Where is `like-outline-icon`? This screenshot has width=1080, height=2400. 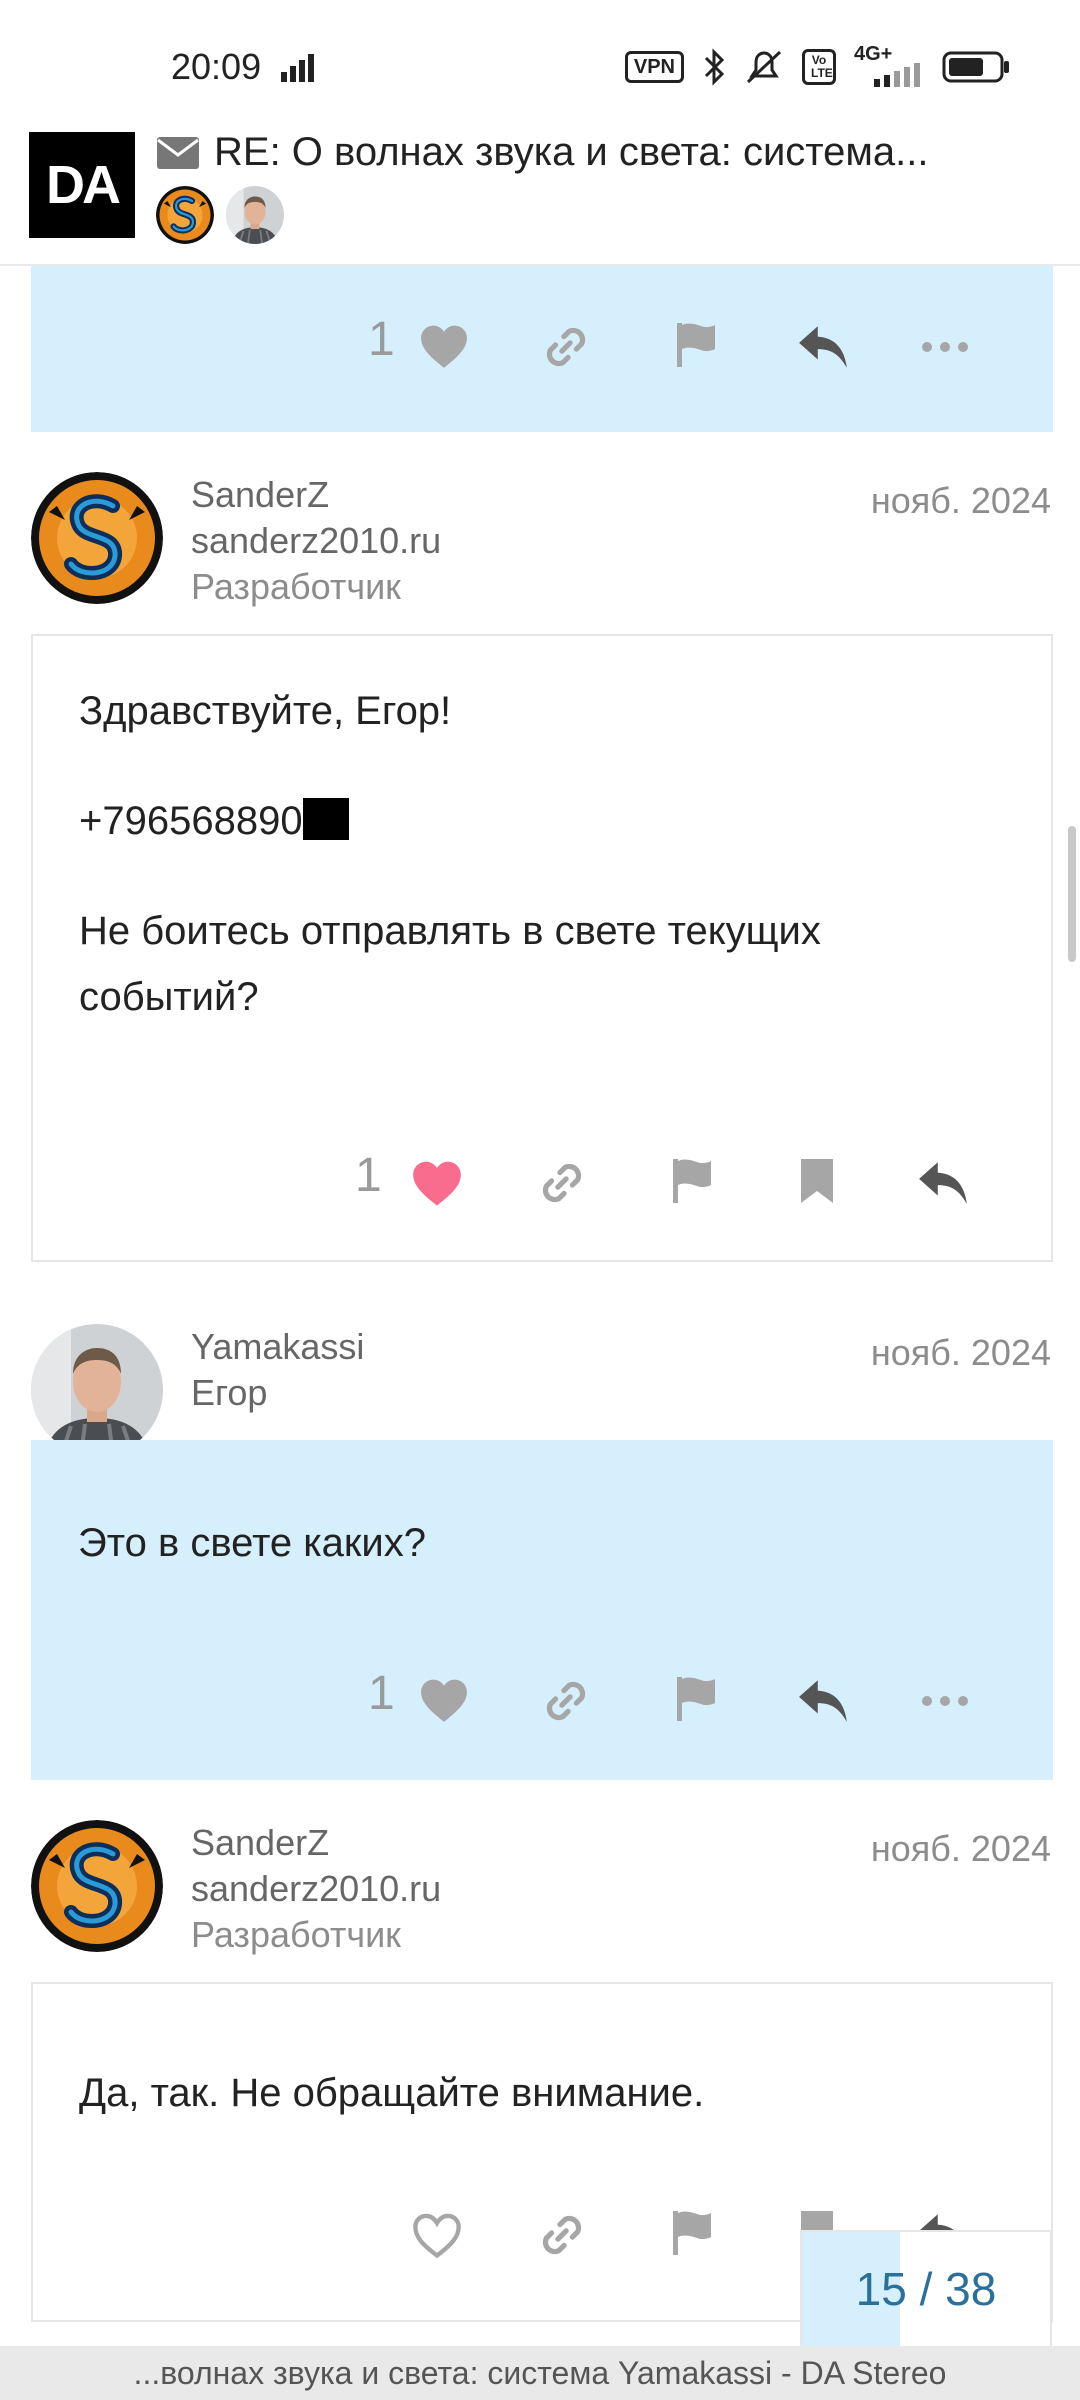
like-outline-icon is located at coordinates (437, 2236).